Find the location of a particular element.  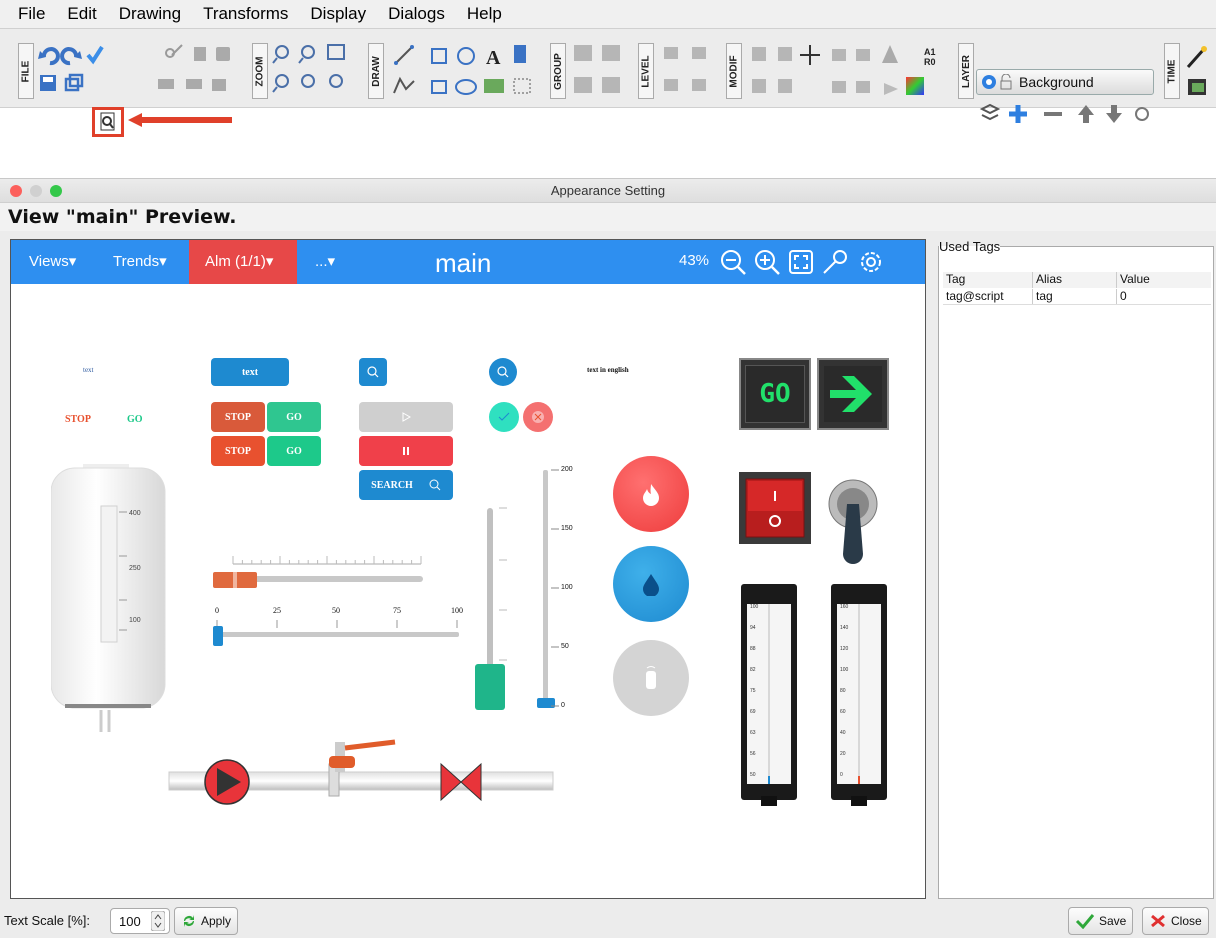

layer-selector: Background is located at coordinates (1065, 82).